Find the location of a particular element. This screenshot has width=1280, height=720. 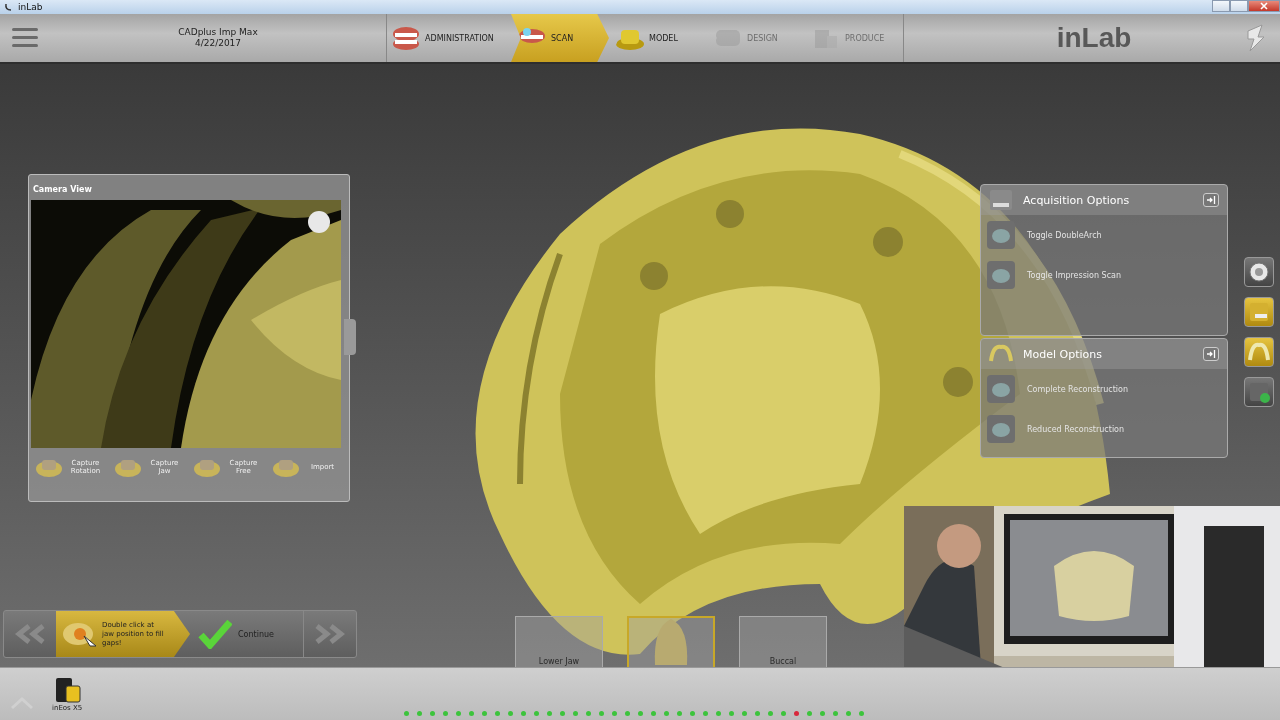

checkmark-icon is located at coordinates (215, 634).